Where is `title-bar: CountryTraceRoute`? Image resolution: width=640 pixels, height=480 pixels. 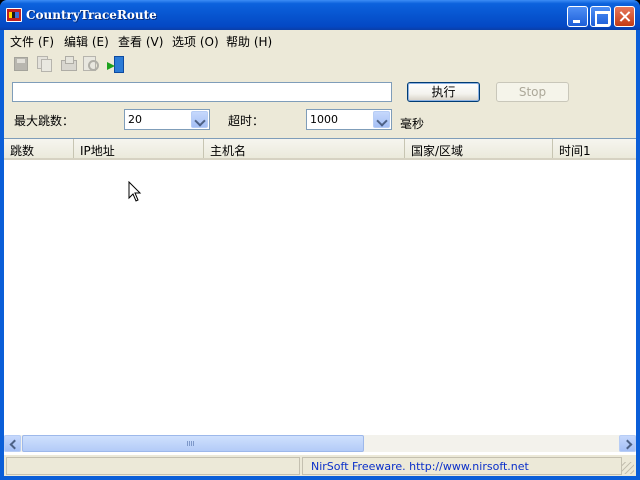
title-bar: CountryTraceRoute is located at coordinates (320, 15).